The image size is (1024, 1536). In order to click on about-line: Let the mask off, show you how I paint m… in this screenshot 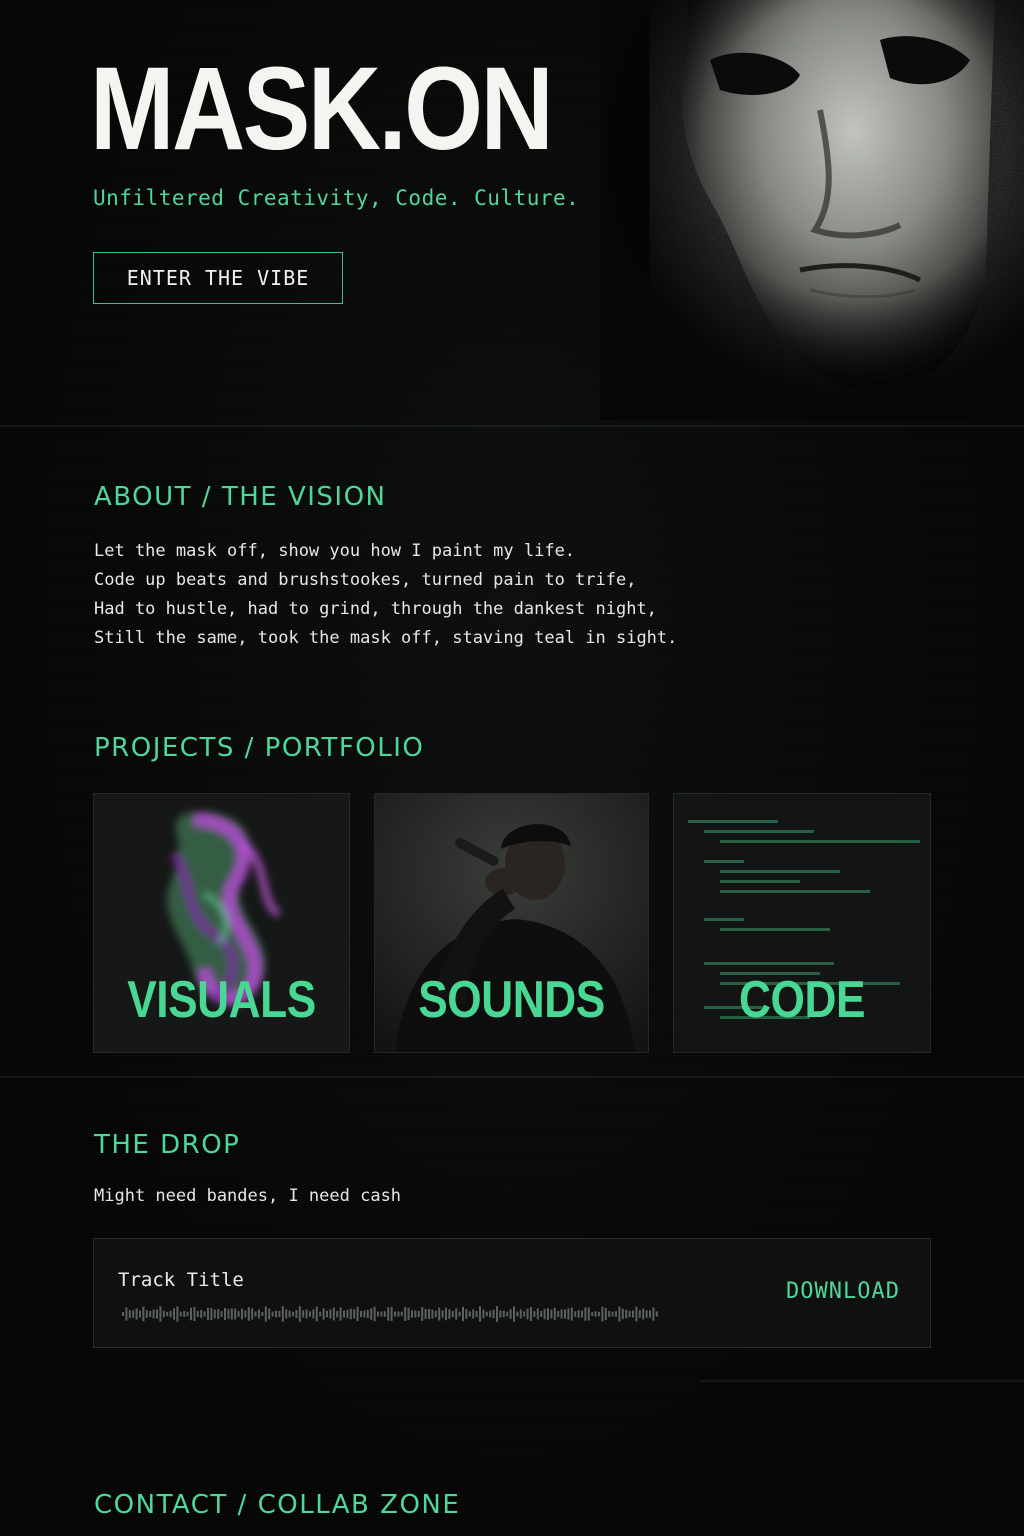, I will do `click(335, 551)`.